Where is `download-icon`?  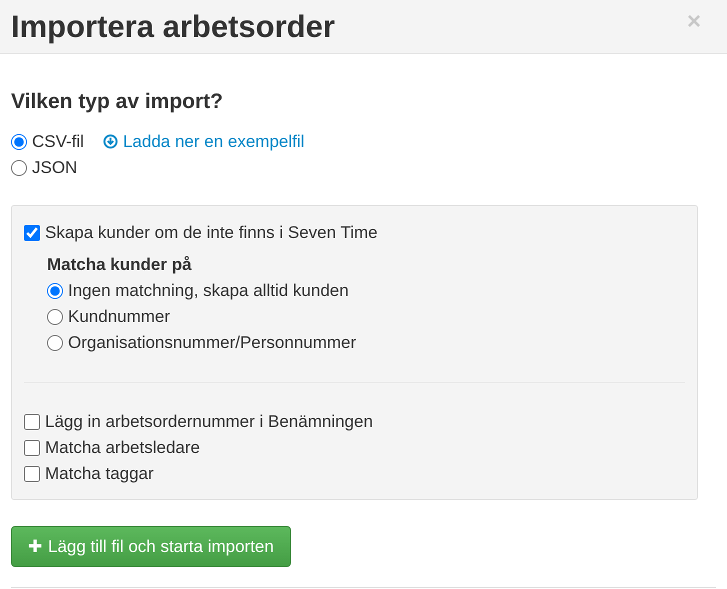
download-icon is located at coordinates (110, 141).